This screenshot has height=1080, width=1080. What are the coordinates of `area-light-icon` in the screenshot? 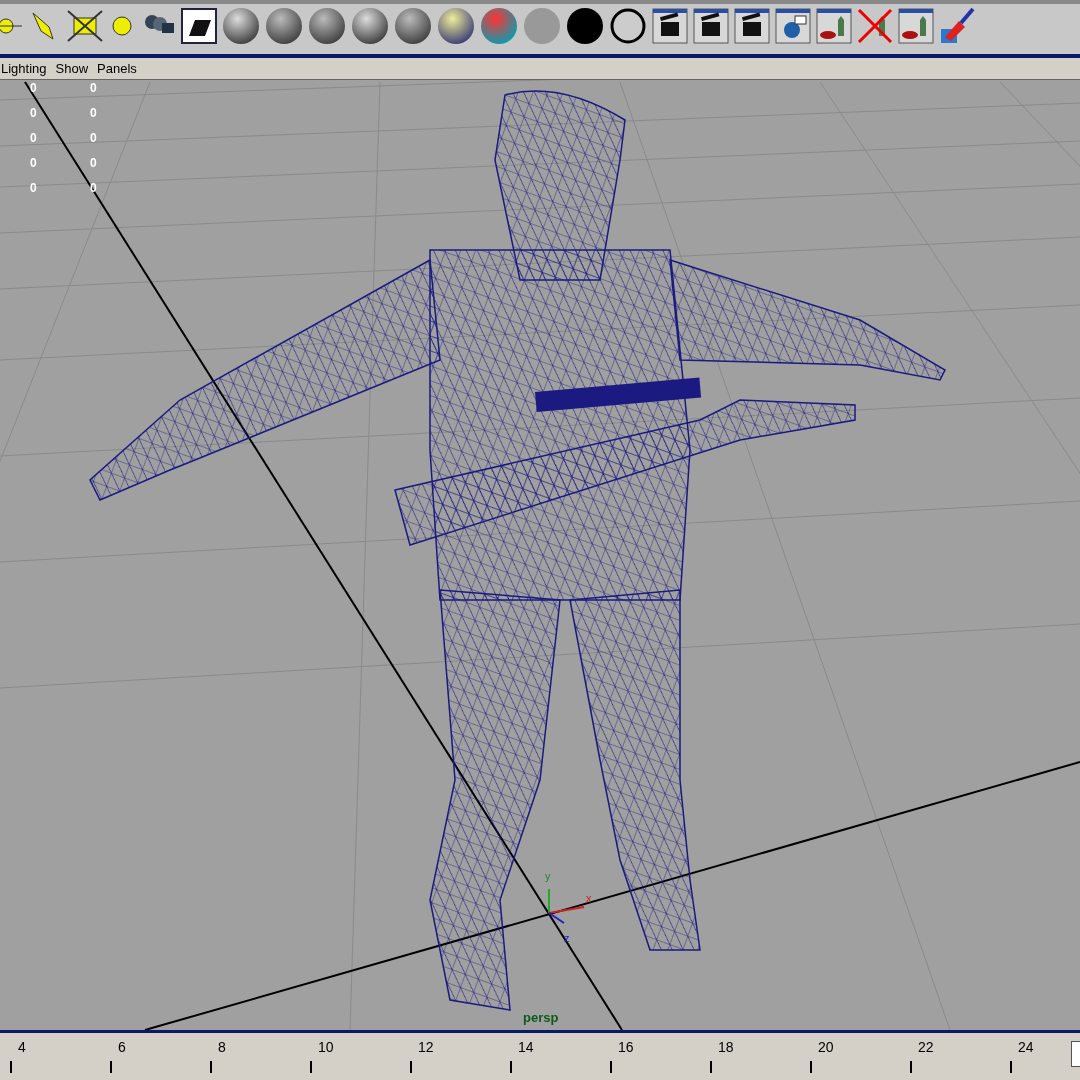 It's located at (85, 26).